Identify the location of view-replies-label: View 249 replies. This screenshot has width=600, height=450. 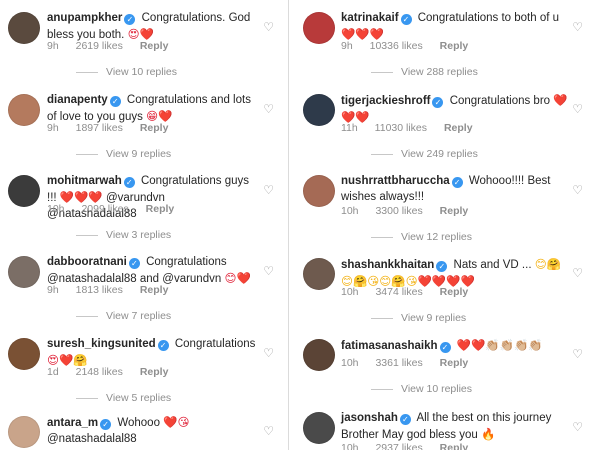
(439, 154).